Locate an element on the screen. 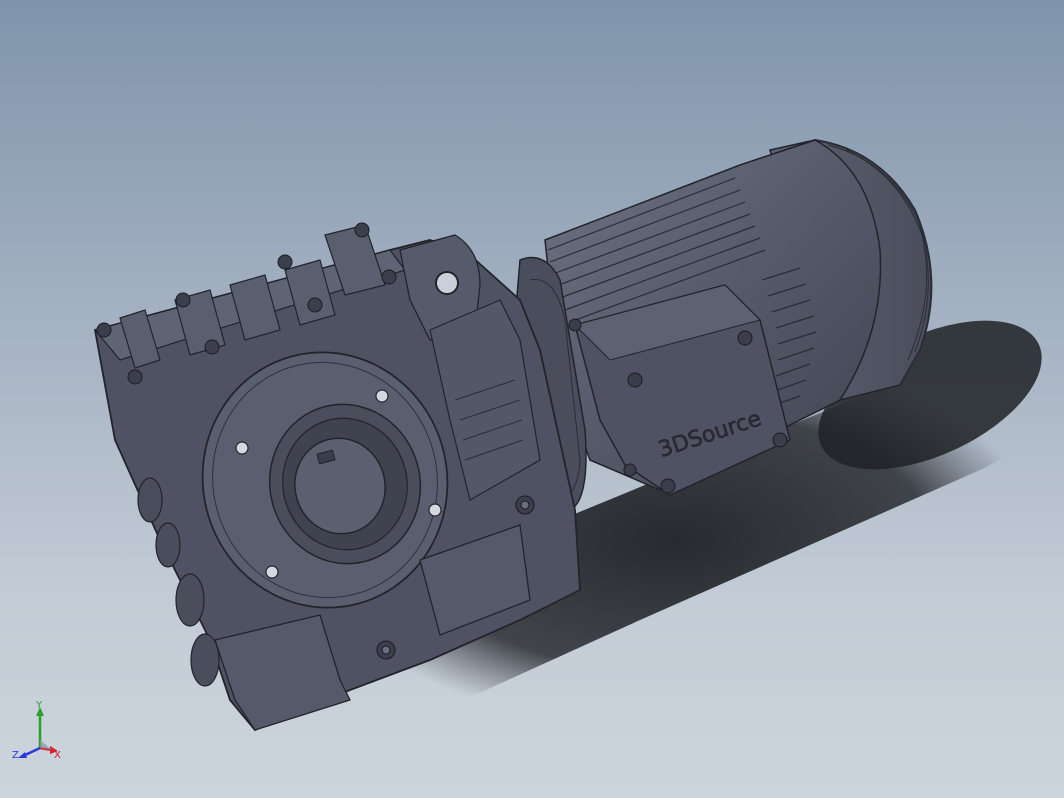  z-axis-label: Z is located at coordinates (15, 755).